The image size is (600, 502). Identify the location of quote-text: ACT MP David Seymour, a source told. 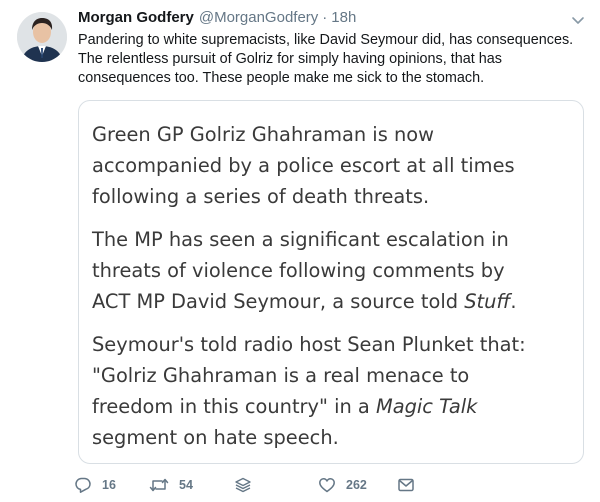
(278, 301).